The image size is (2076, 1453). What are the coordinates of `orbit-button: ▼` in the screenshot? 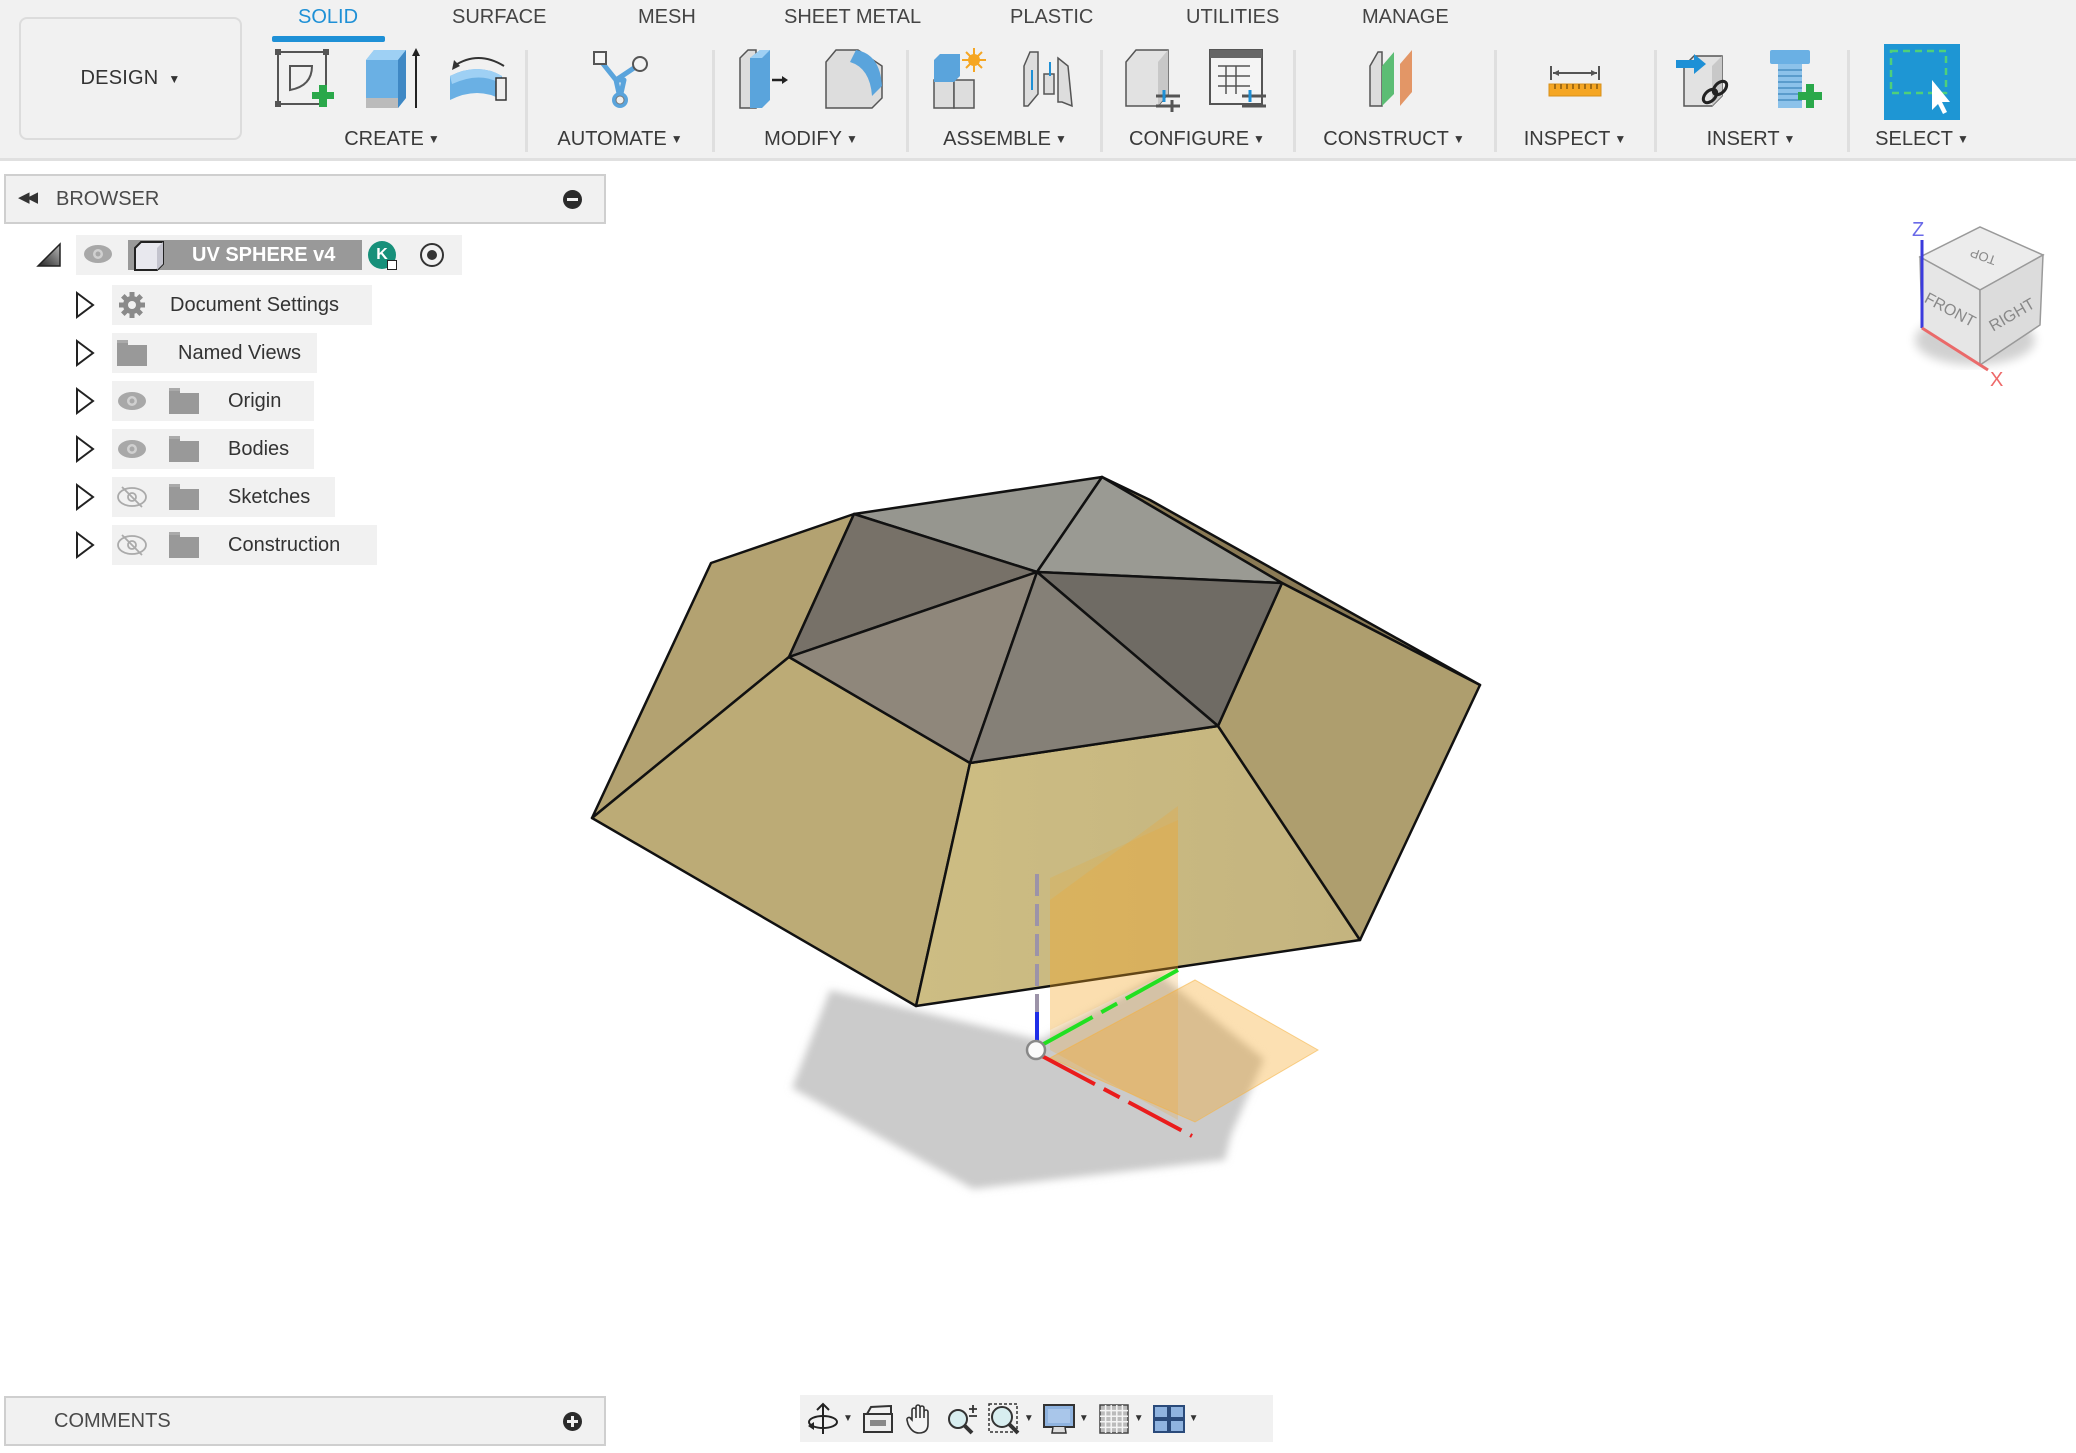 It's located at (829, 1419).